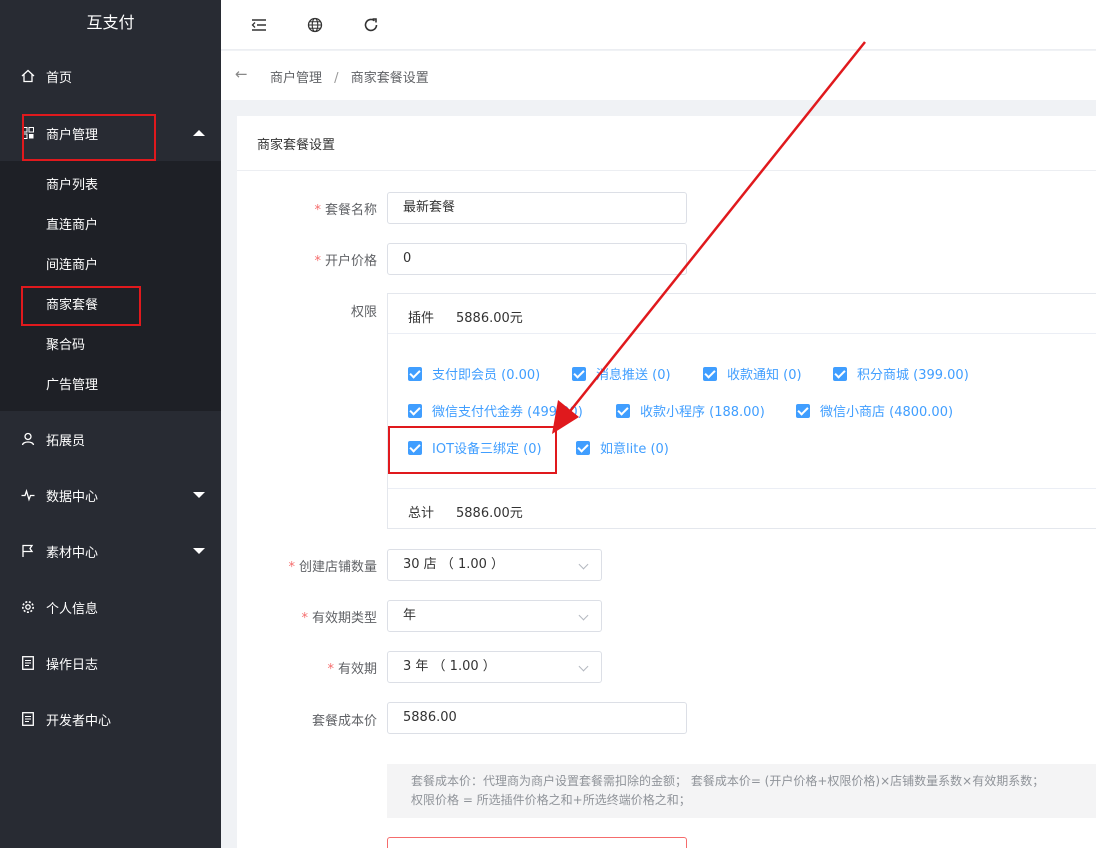  What do you see at coordinates (489, 513) in the screenshot?
I see `total-value: 5886.00元` at bounding box center [489, 513].